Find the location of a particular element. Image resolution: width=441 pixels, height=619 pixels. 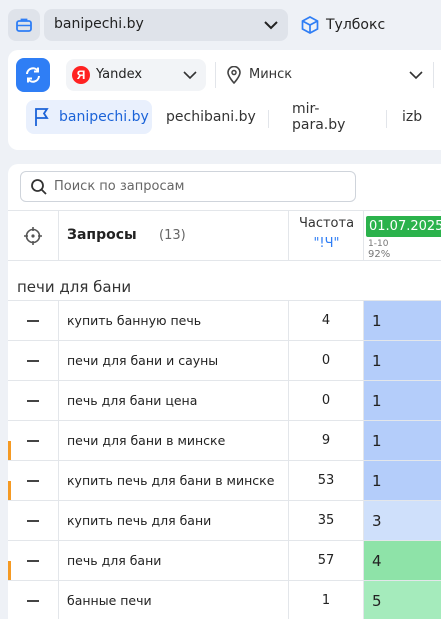

queries-count: (13) is located at coordinates (172, 235).